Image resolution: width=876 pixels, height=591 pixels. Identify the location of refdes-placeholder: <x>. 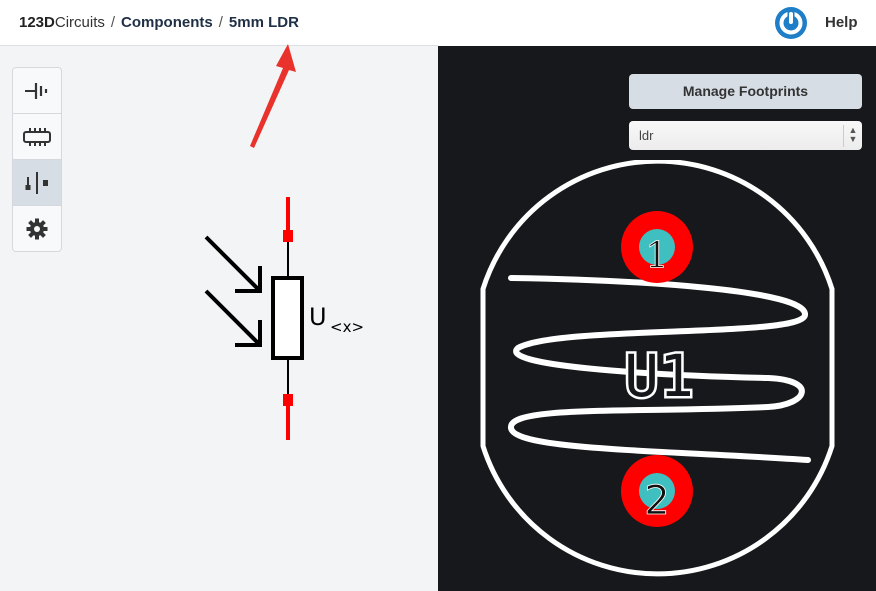
(347, 327).